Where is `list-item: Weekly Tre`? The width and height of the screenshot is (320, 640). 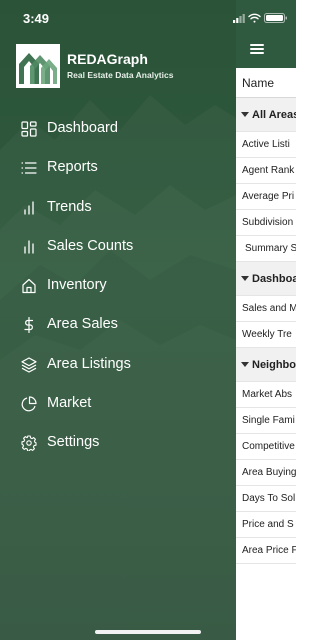 list-item: Weekly Tre is located at coordinates (266, 335).